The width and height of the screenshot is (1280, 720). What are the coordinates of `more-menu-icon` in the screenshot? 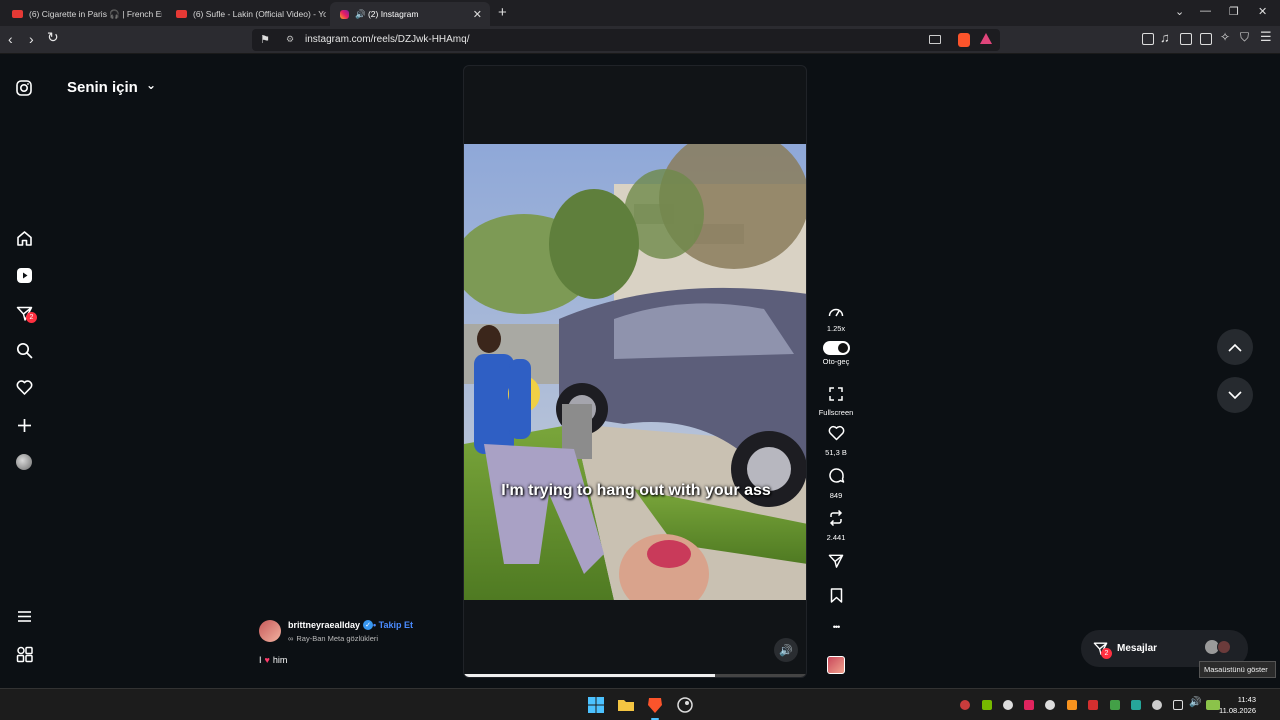 It's located at (24, 616).